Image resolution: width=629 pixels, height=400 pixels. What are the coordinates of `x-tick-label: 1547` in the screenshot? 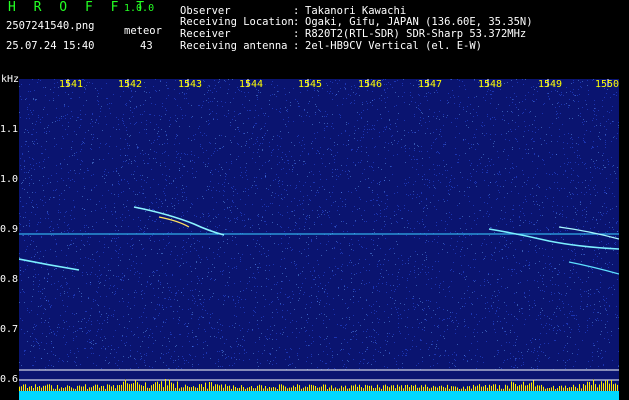 It's located at (430, 84).